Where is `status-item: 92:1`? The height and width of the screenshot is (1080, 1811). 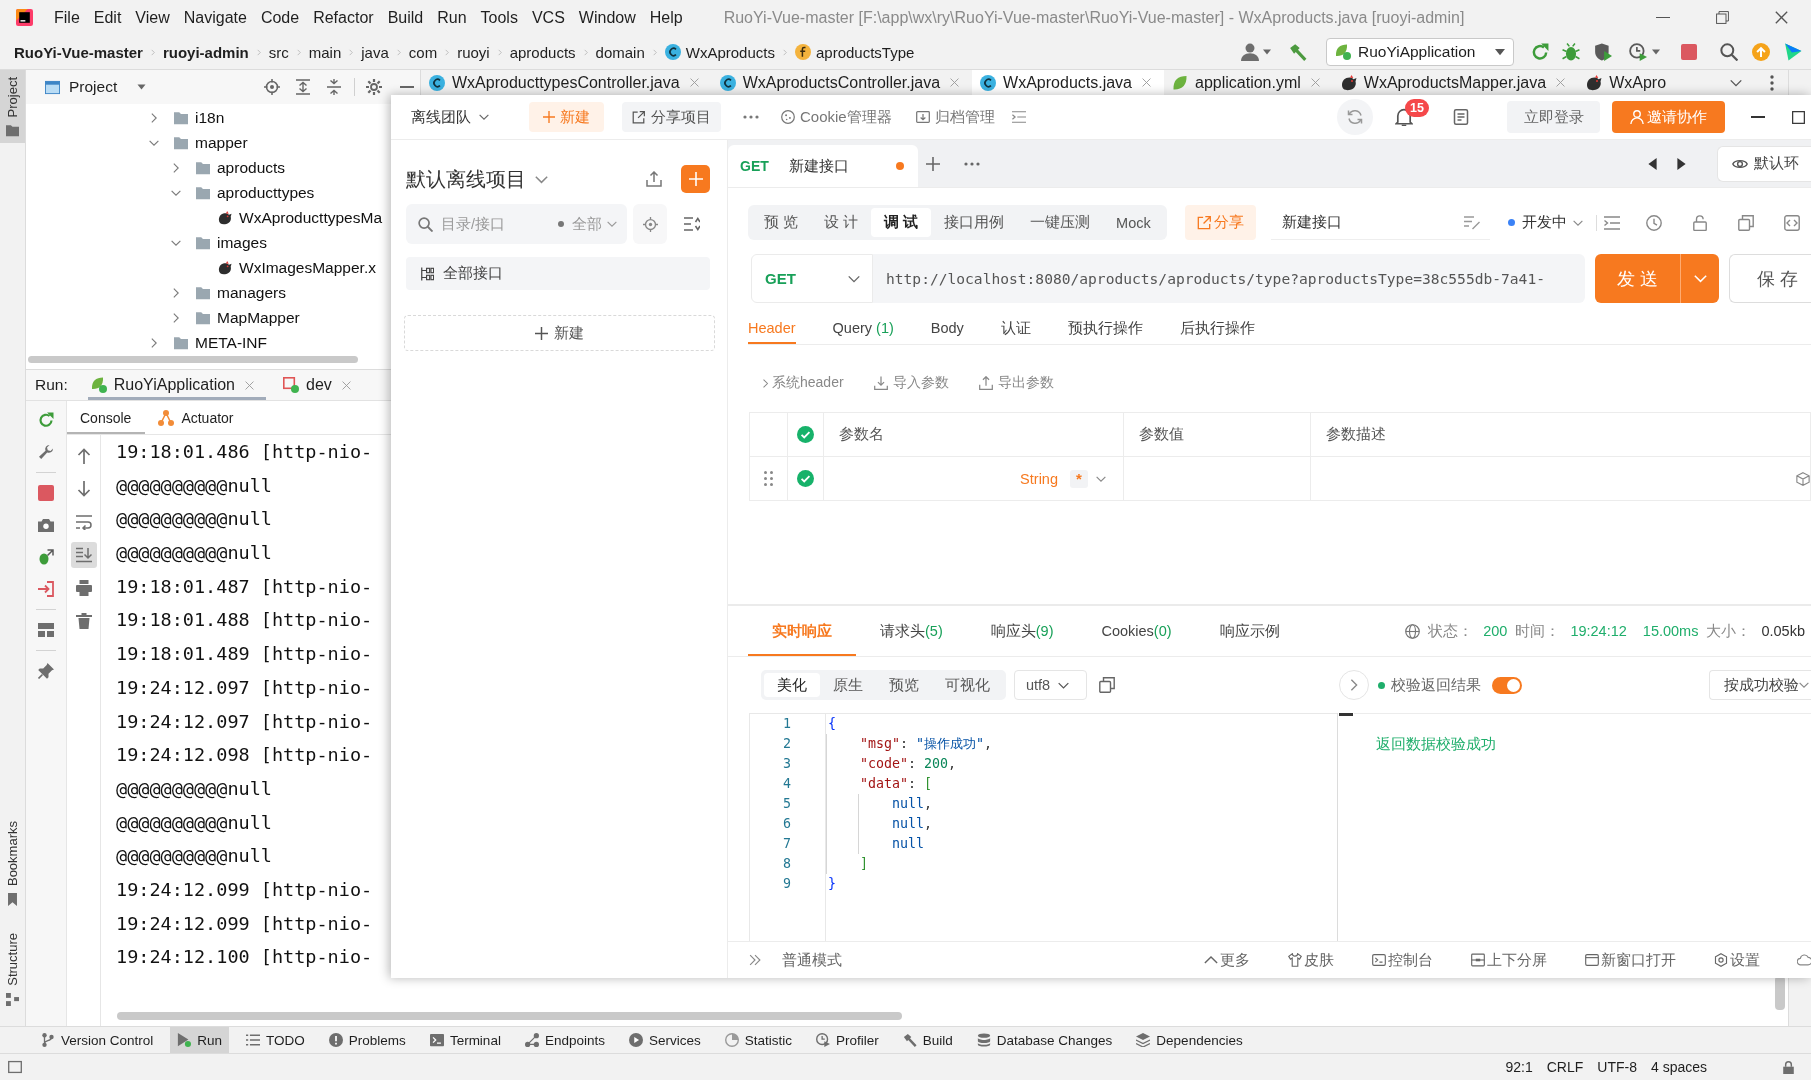 status-item: 92:1 is located at coordinates (1519, 1067).